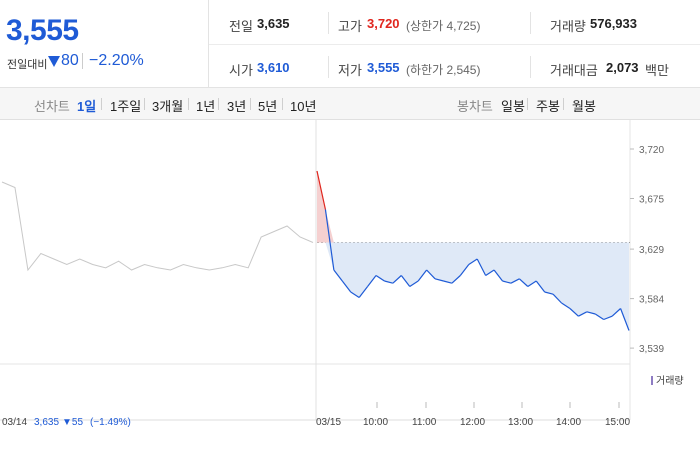 The height and width of the screenshot is (450, 700). Describe the element at coordinates (548, 105) in the screenshot. I see `tab-weekly-candle: 주봉` at that location.